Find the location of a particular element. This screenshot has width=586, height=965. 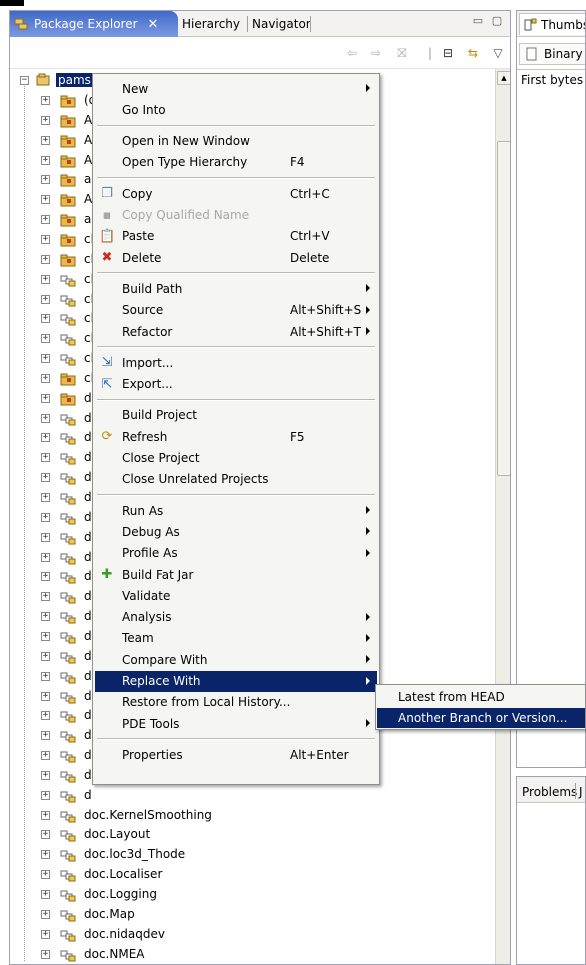

menu-item-pde-tools: PDE Tools is located at coordinates (236, 723).